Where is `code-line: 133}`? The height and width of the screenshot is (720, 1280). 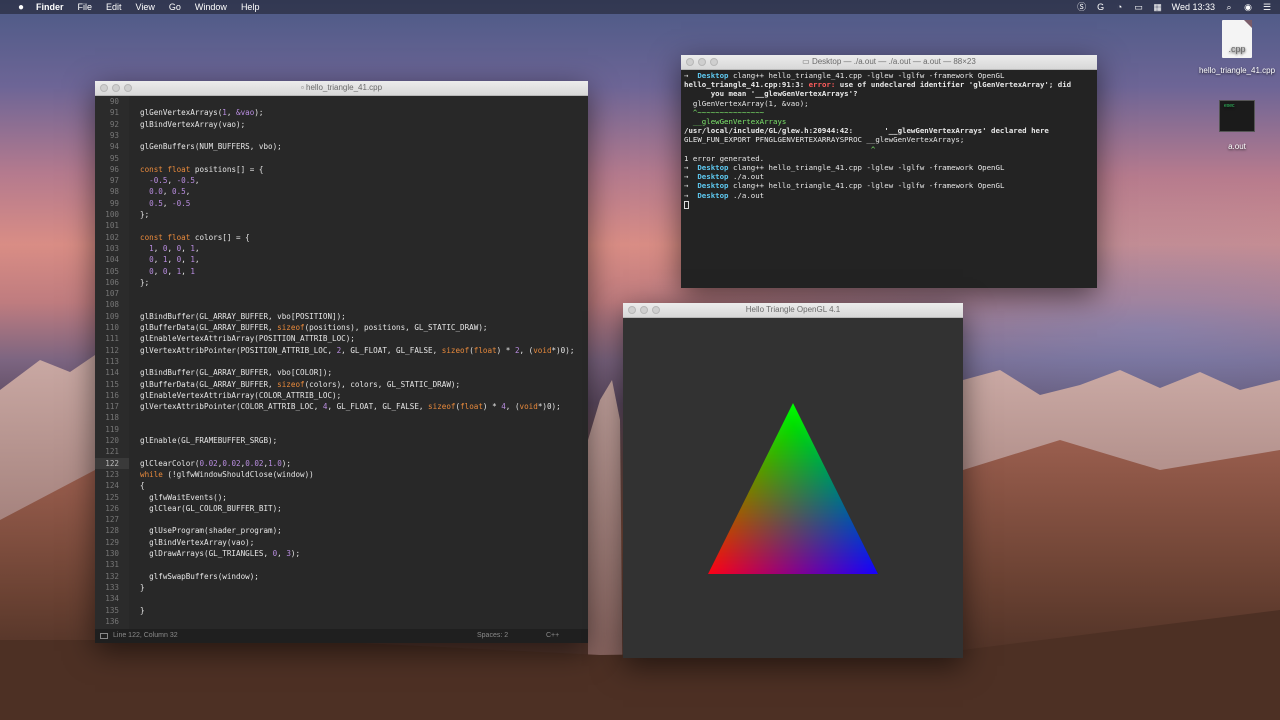 code-line: 133} is located at coordinates (341, 587).